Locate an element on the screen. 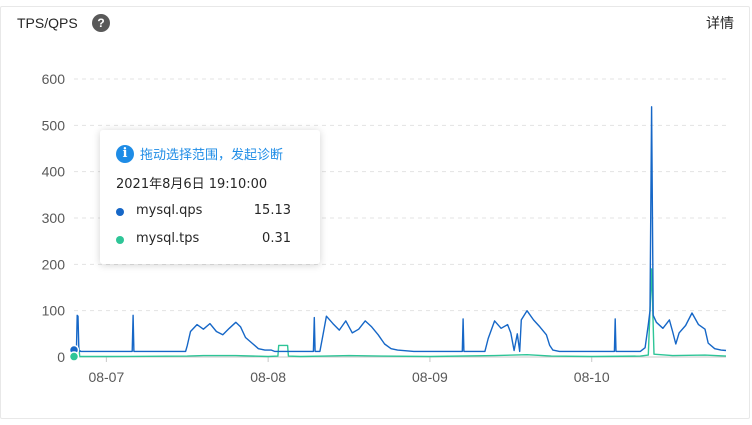 This screenshot has width=752, height=425. x-tick-label: 08-09 is located at coordinates (430, 377).